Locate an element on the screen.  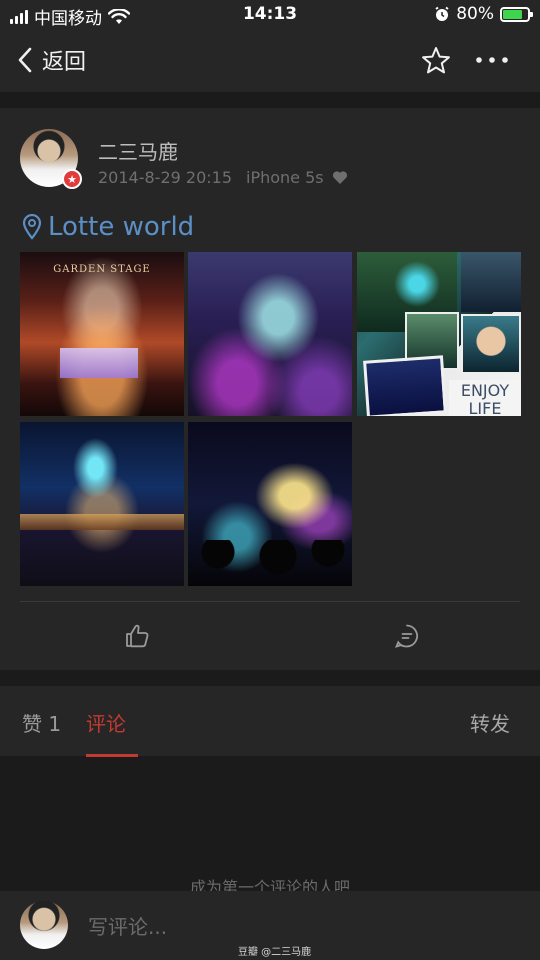
post-meta: 2014-8-29 20:15 iPhone 5s is located at coordinates (223, 177).